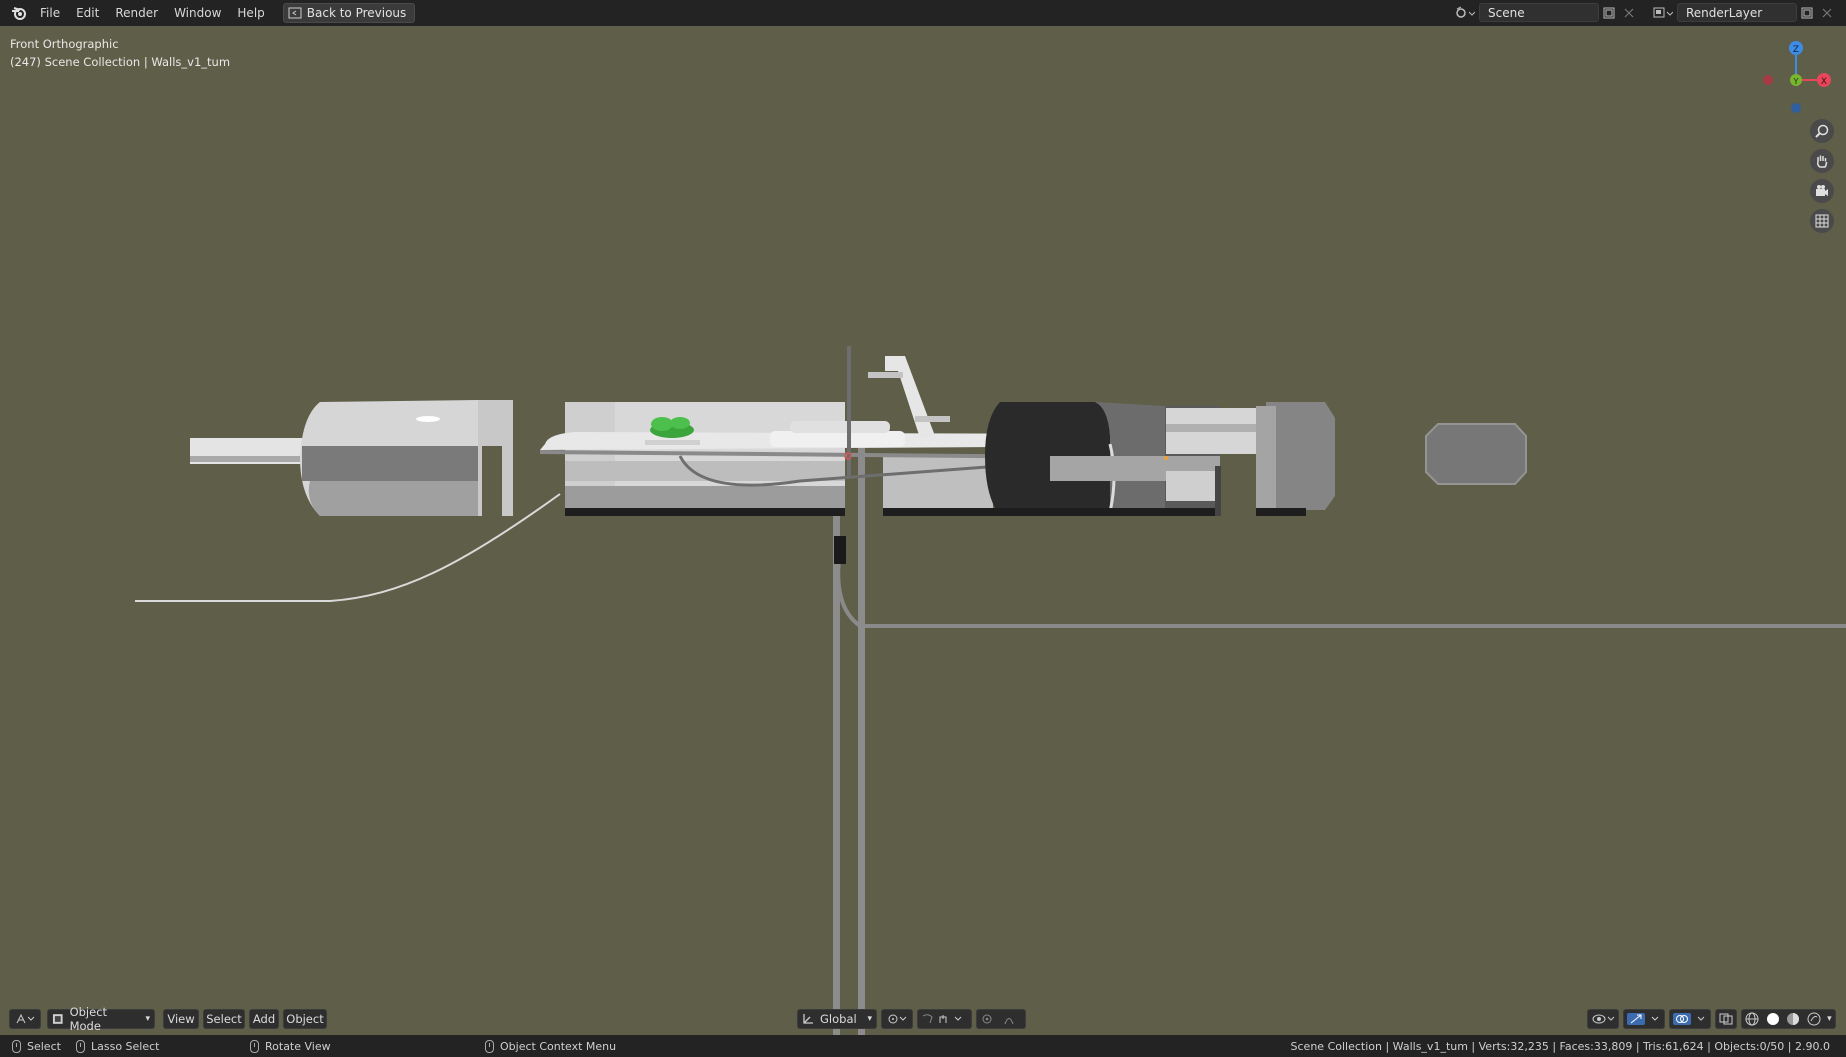 This screenshot has height=1057, width=1846. Describe the element at coordinates (125, 1046) in the screenshot. I see `status-lasso-label: Lasso Select` at that location.